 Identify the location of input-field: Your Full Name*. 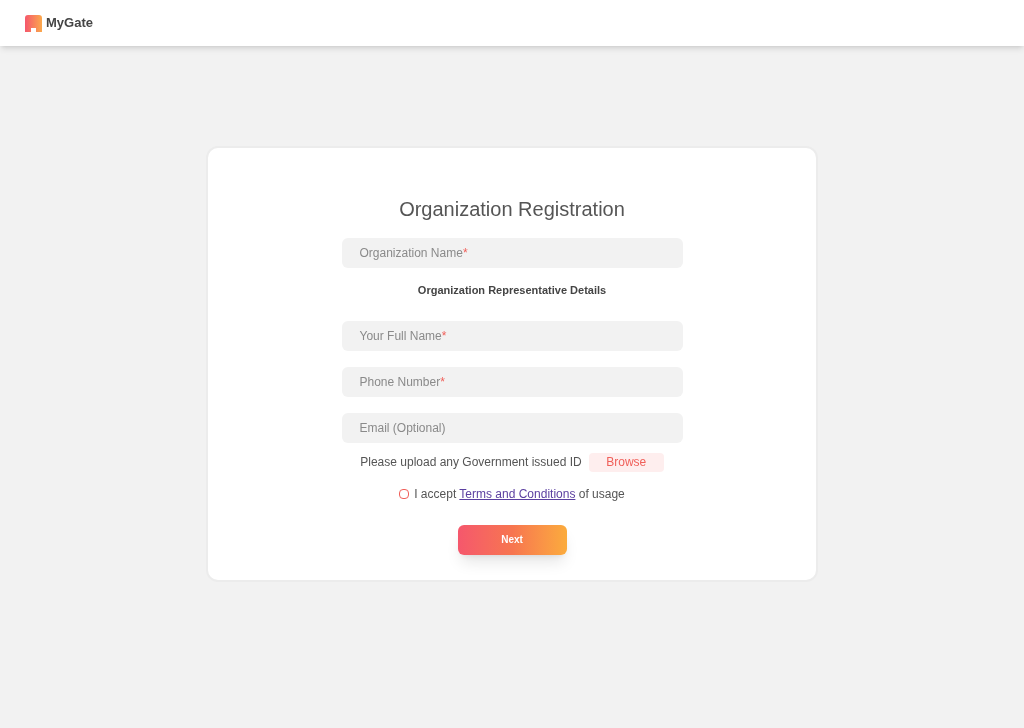
(512, 335).